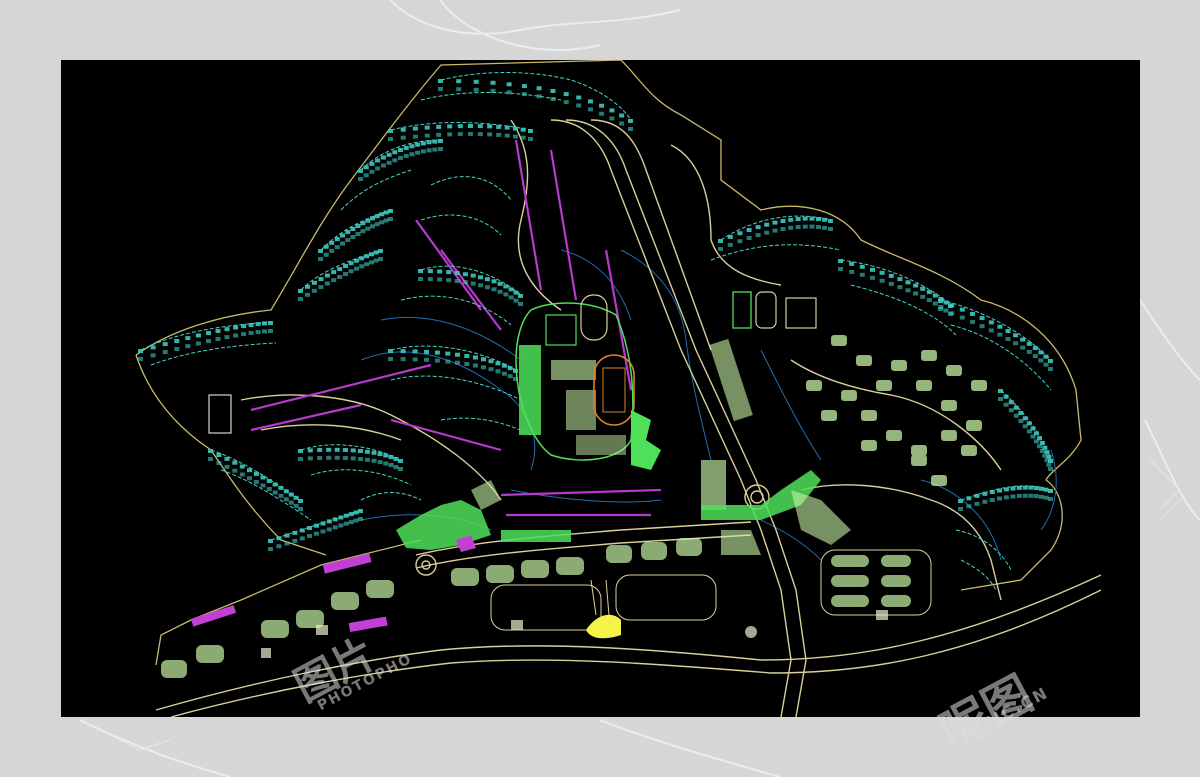 The width and height of the screenshot is (1200, 777). Describe the element at coordinates (666, 597) in the screenshot. I see `block-loop` at that location.